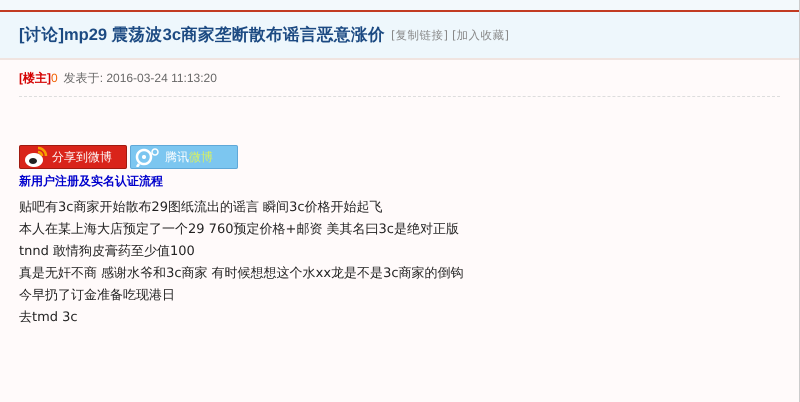 The width and height of the screenshot is (800, 402). I want to click on share-button: 分享到微博, so click(73, 157).